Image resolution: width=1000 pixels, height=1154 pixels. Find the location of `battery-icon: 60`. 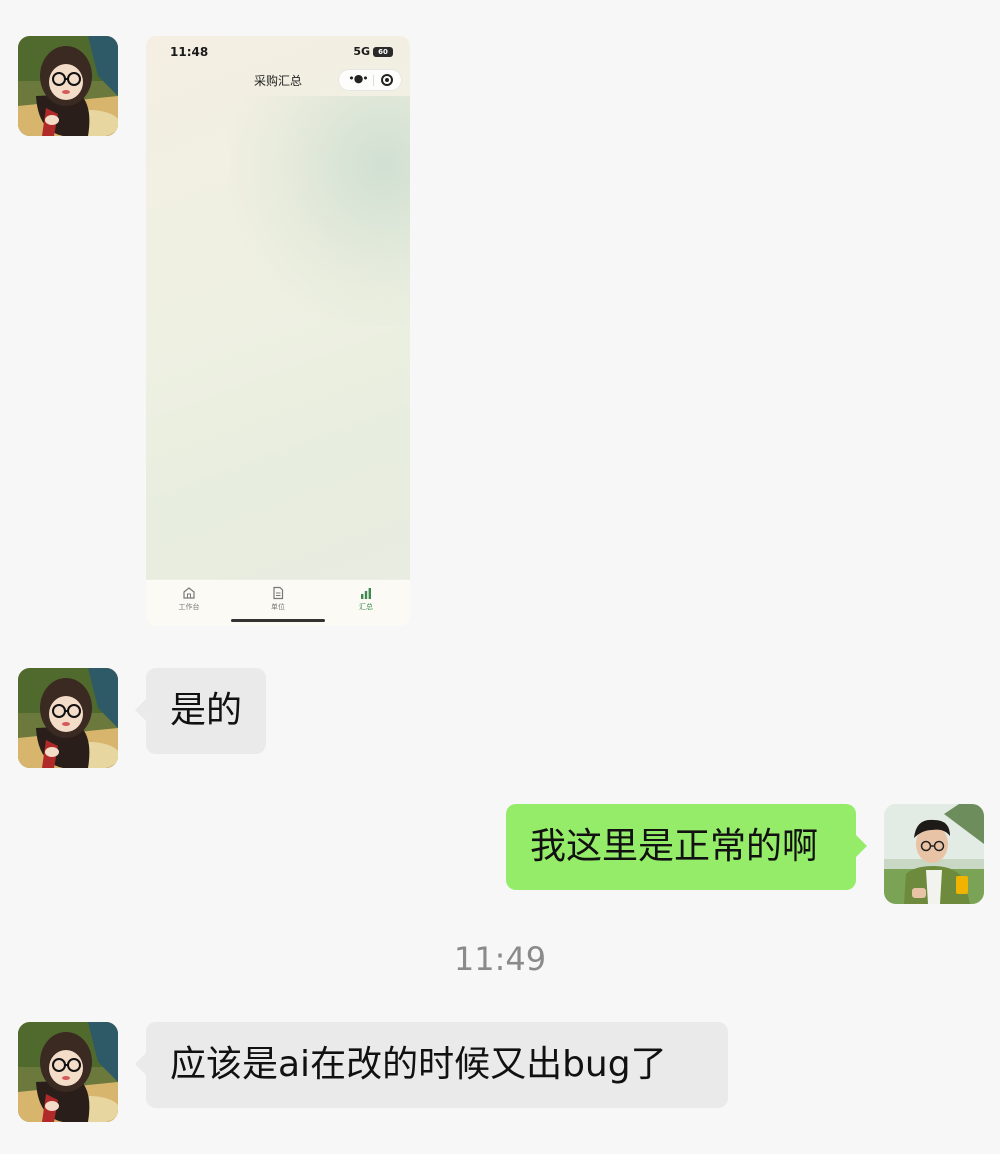

battery-icon: 60 is located at coordinates (383, 52).